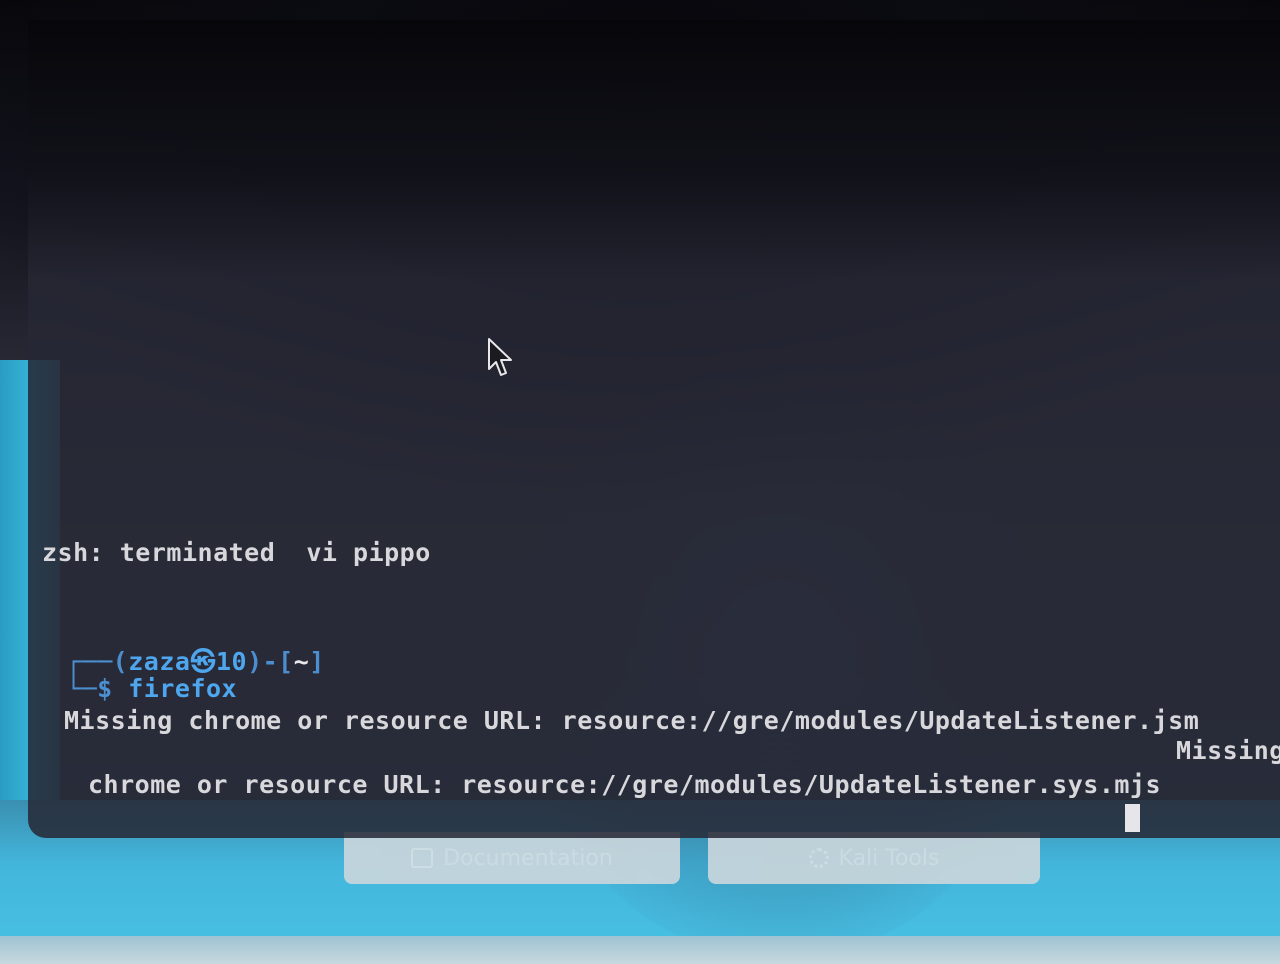  What do you see at coordinates (1132, 818) in the screenshot?
I see `text-cursor` at bounding box center [1132, 818].